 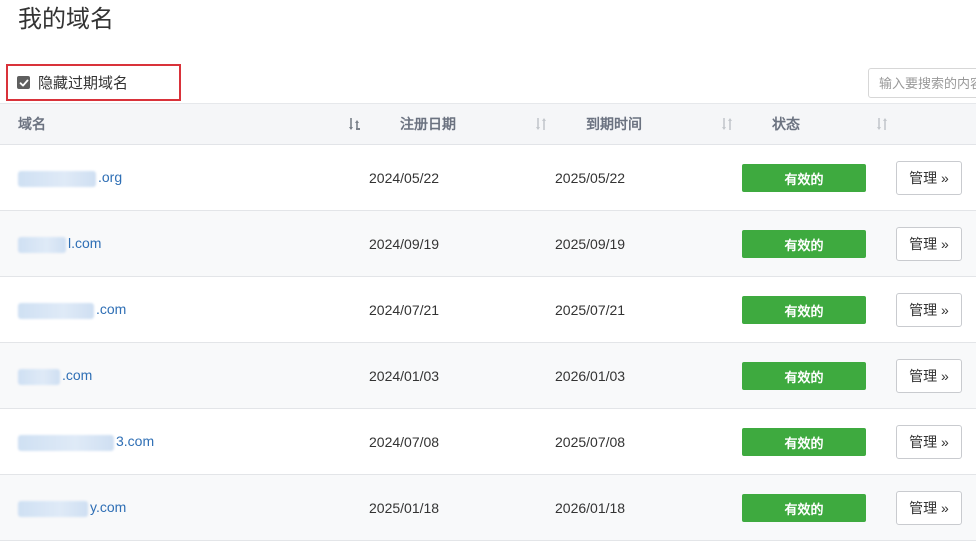 What do you see at coordinates (488, 178) in the screenshot?
I see `table-row: .org 2024/05/22 2025/05/22 有效的 管理 »` at bounding box center [488, 178].